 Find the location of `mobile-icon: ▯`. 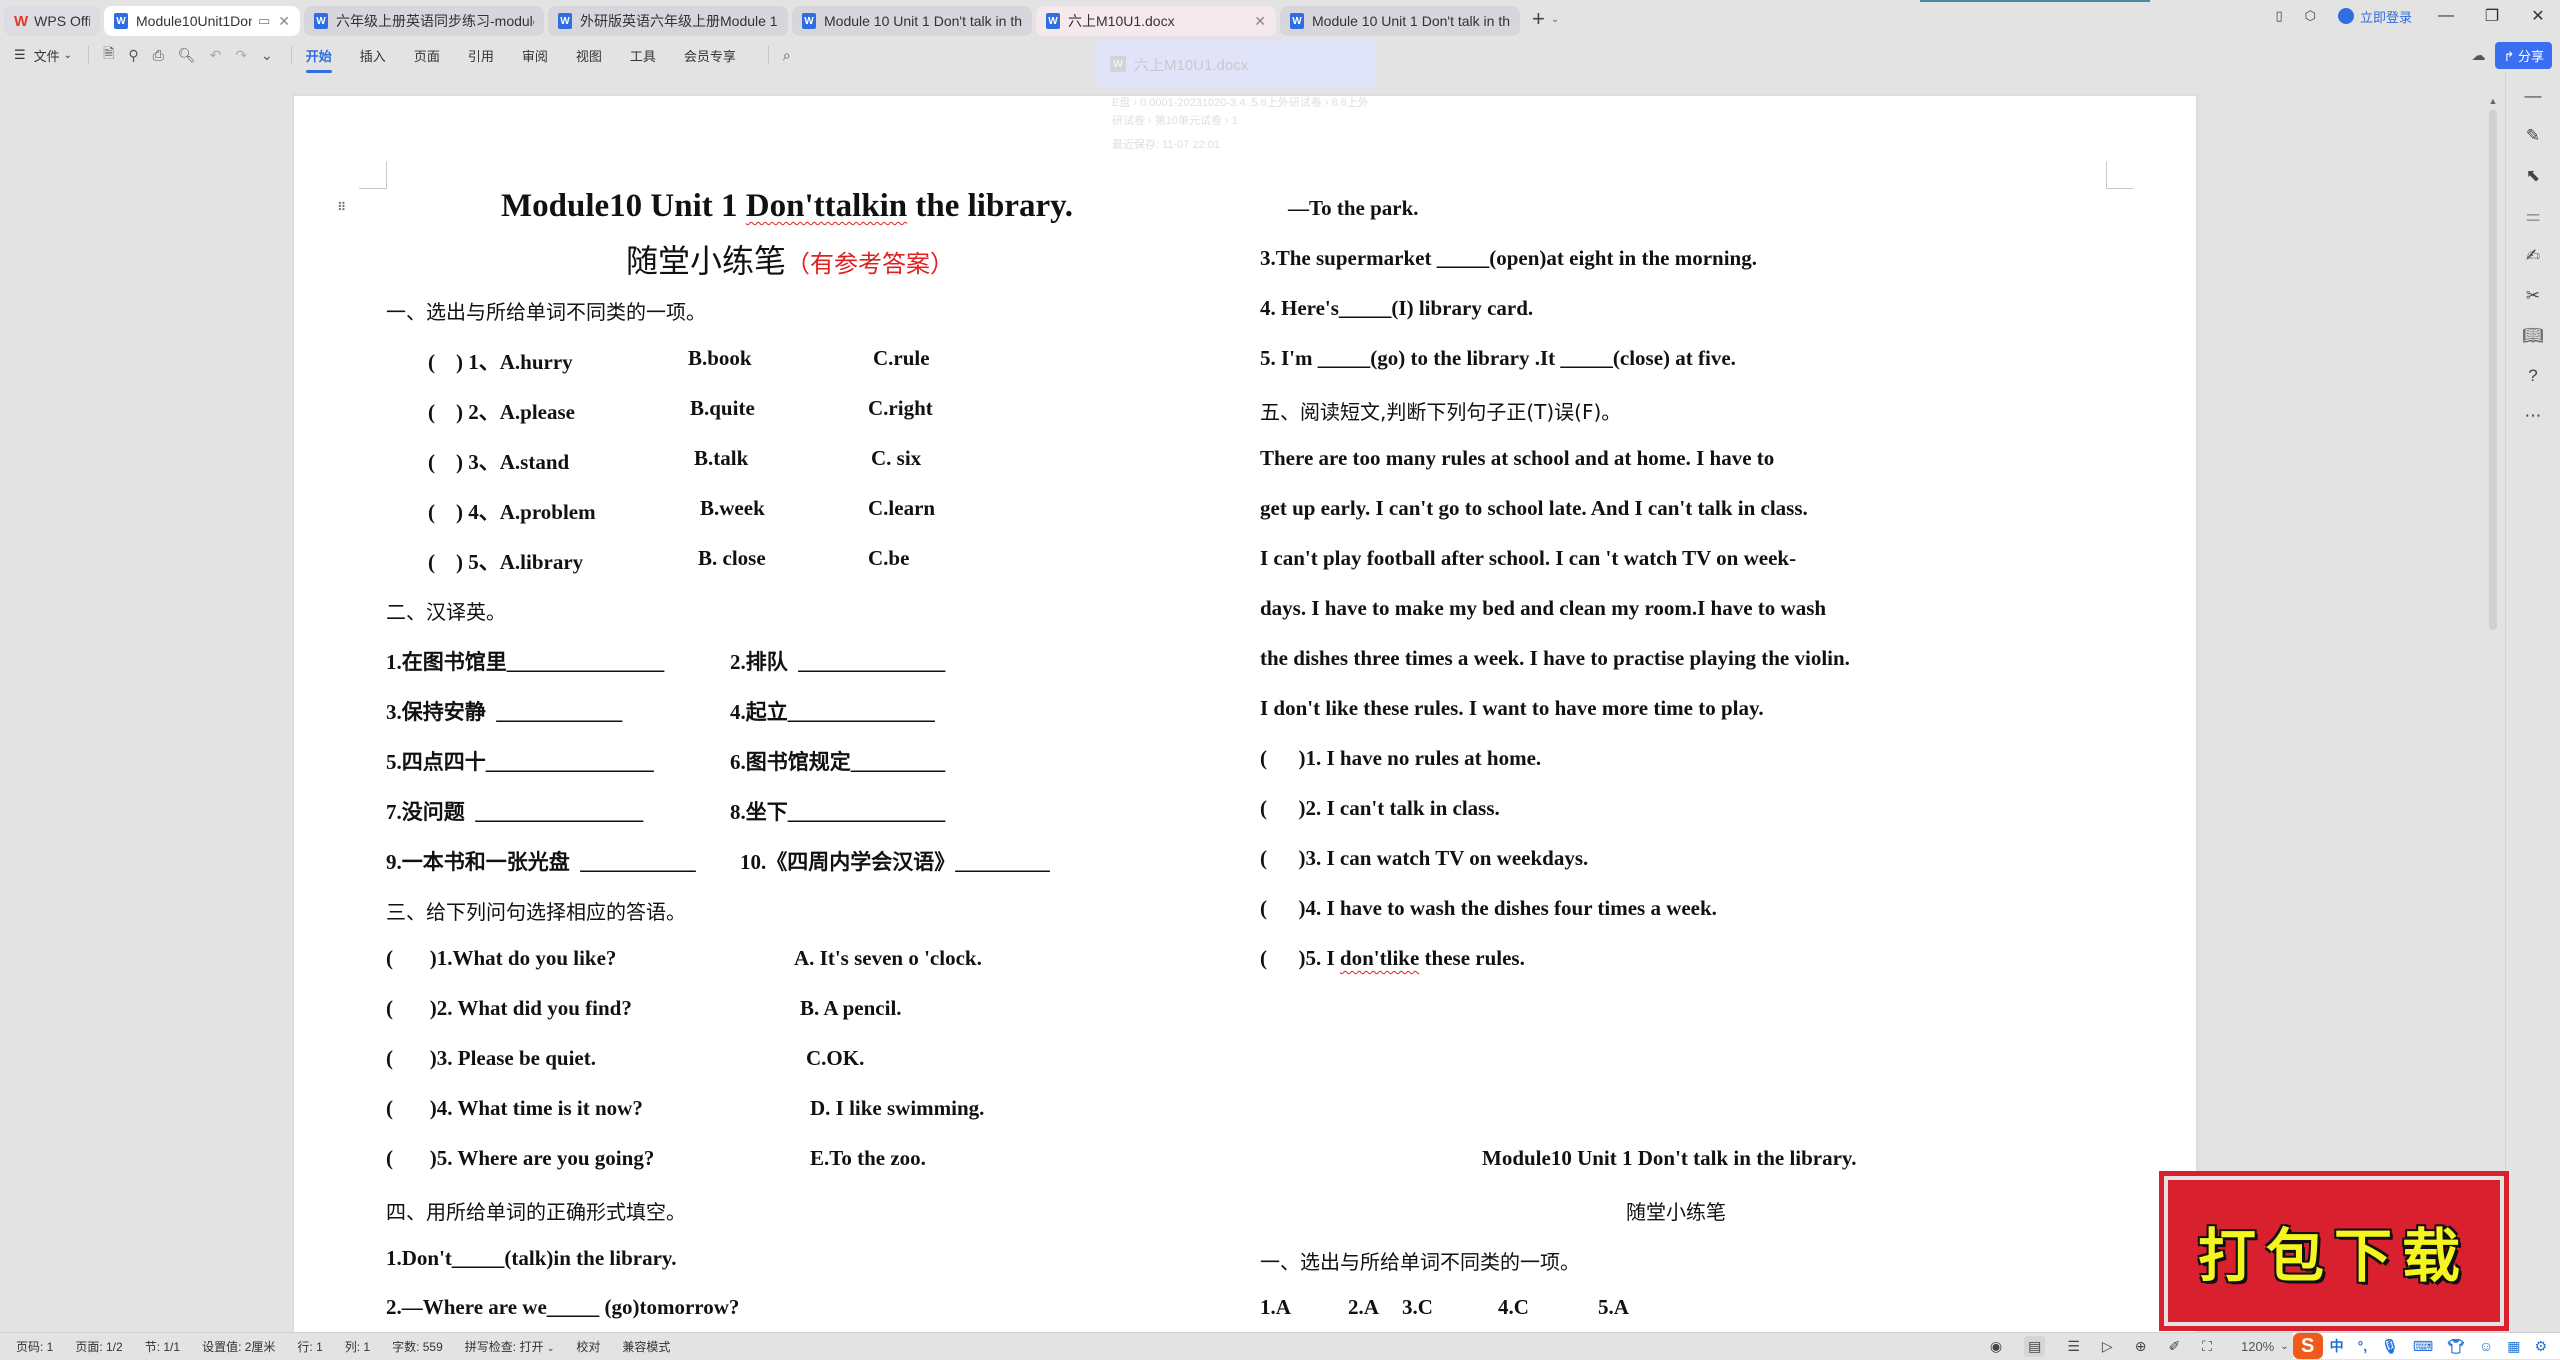

mobile-icon: ▯ is located at coordinates (2278, 16).